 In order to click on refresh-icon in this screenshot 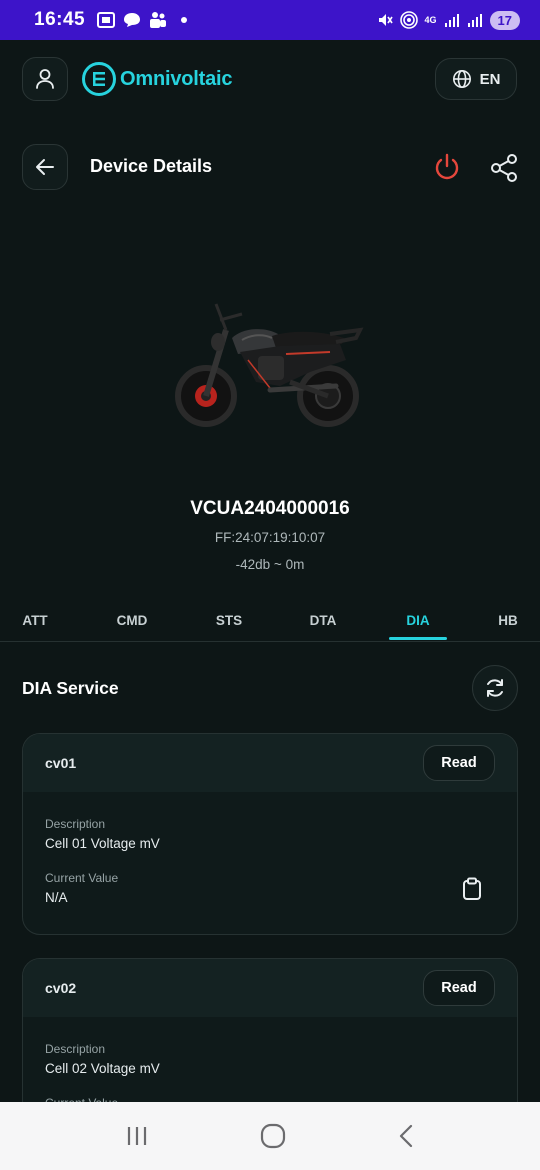, I will do `click(495, 688)`.